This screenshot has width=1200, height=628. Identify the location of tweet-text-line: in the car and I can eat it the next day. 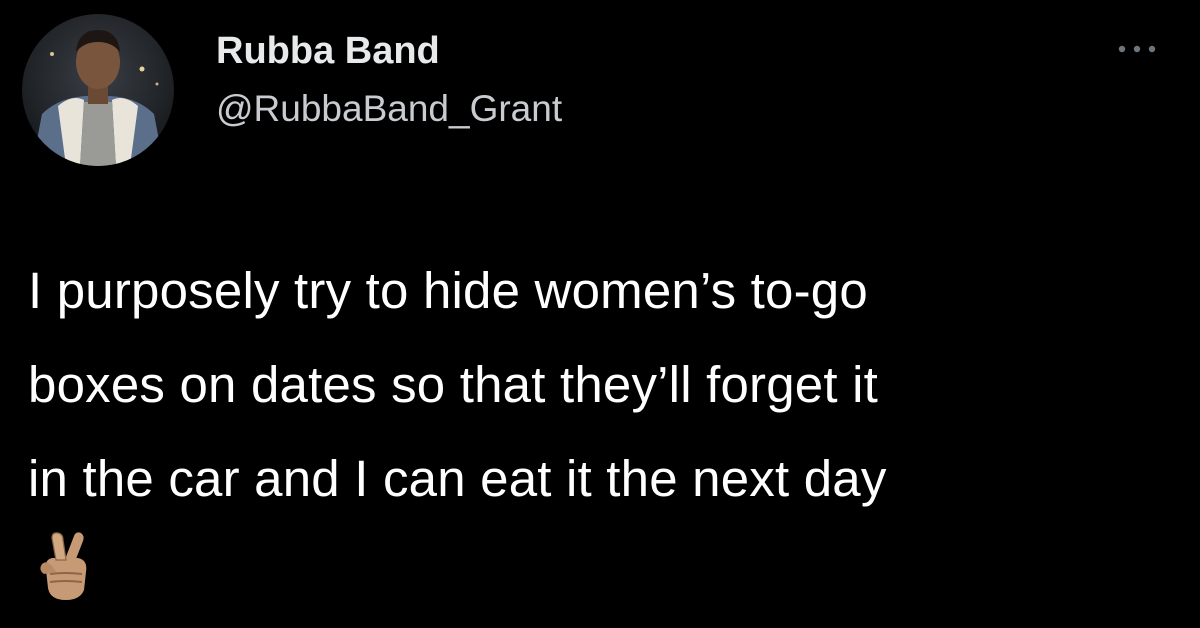
(457, 478).